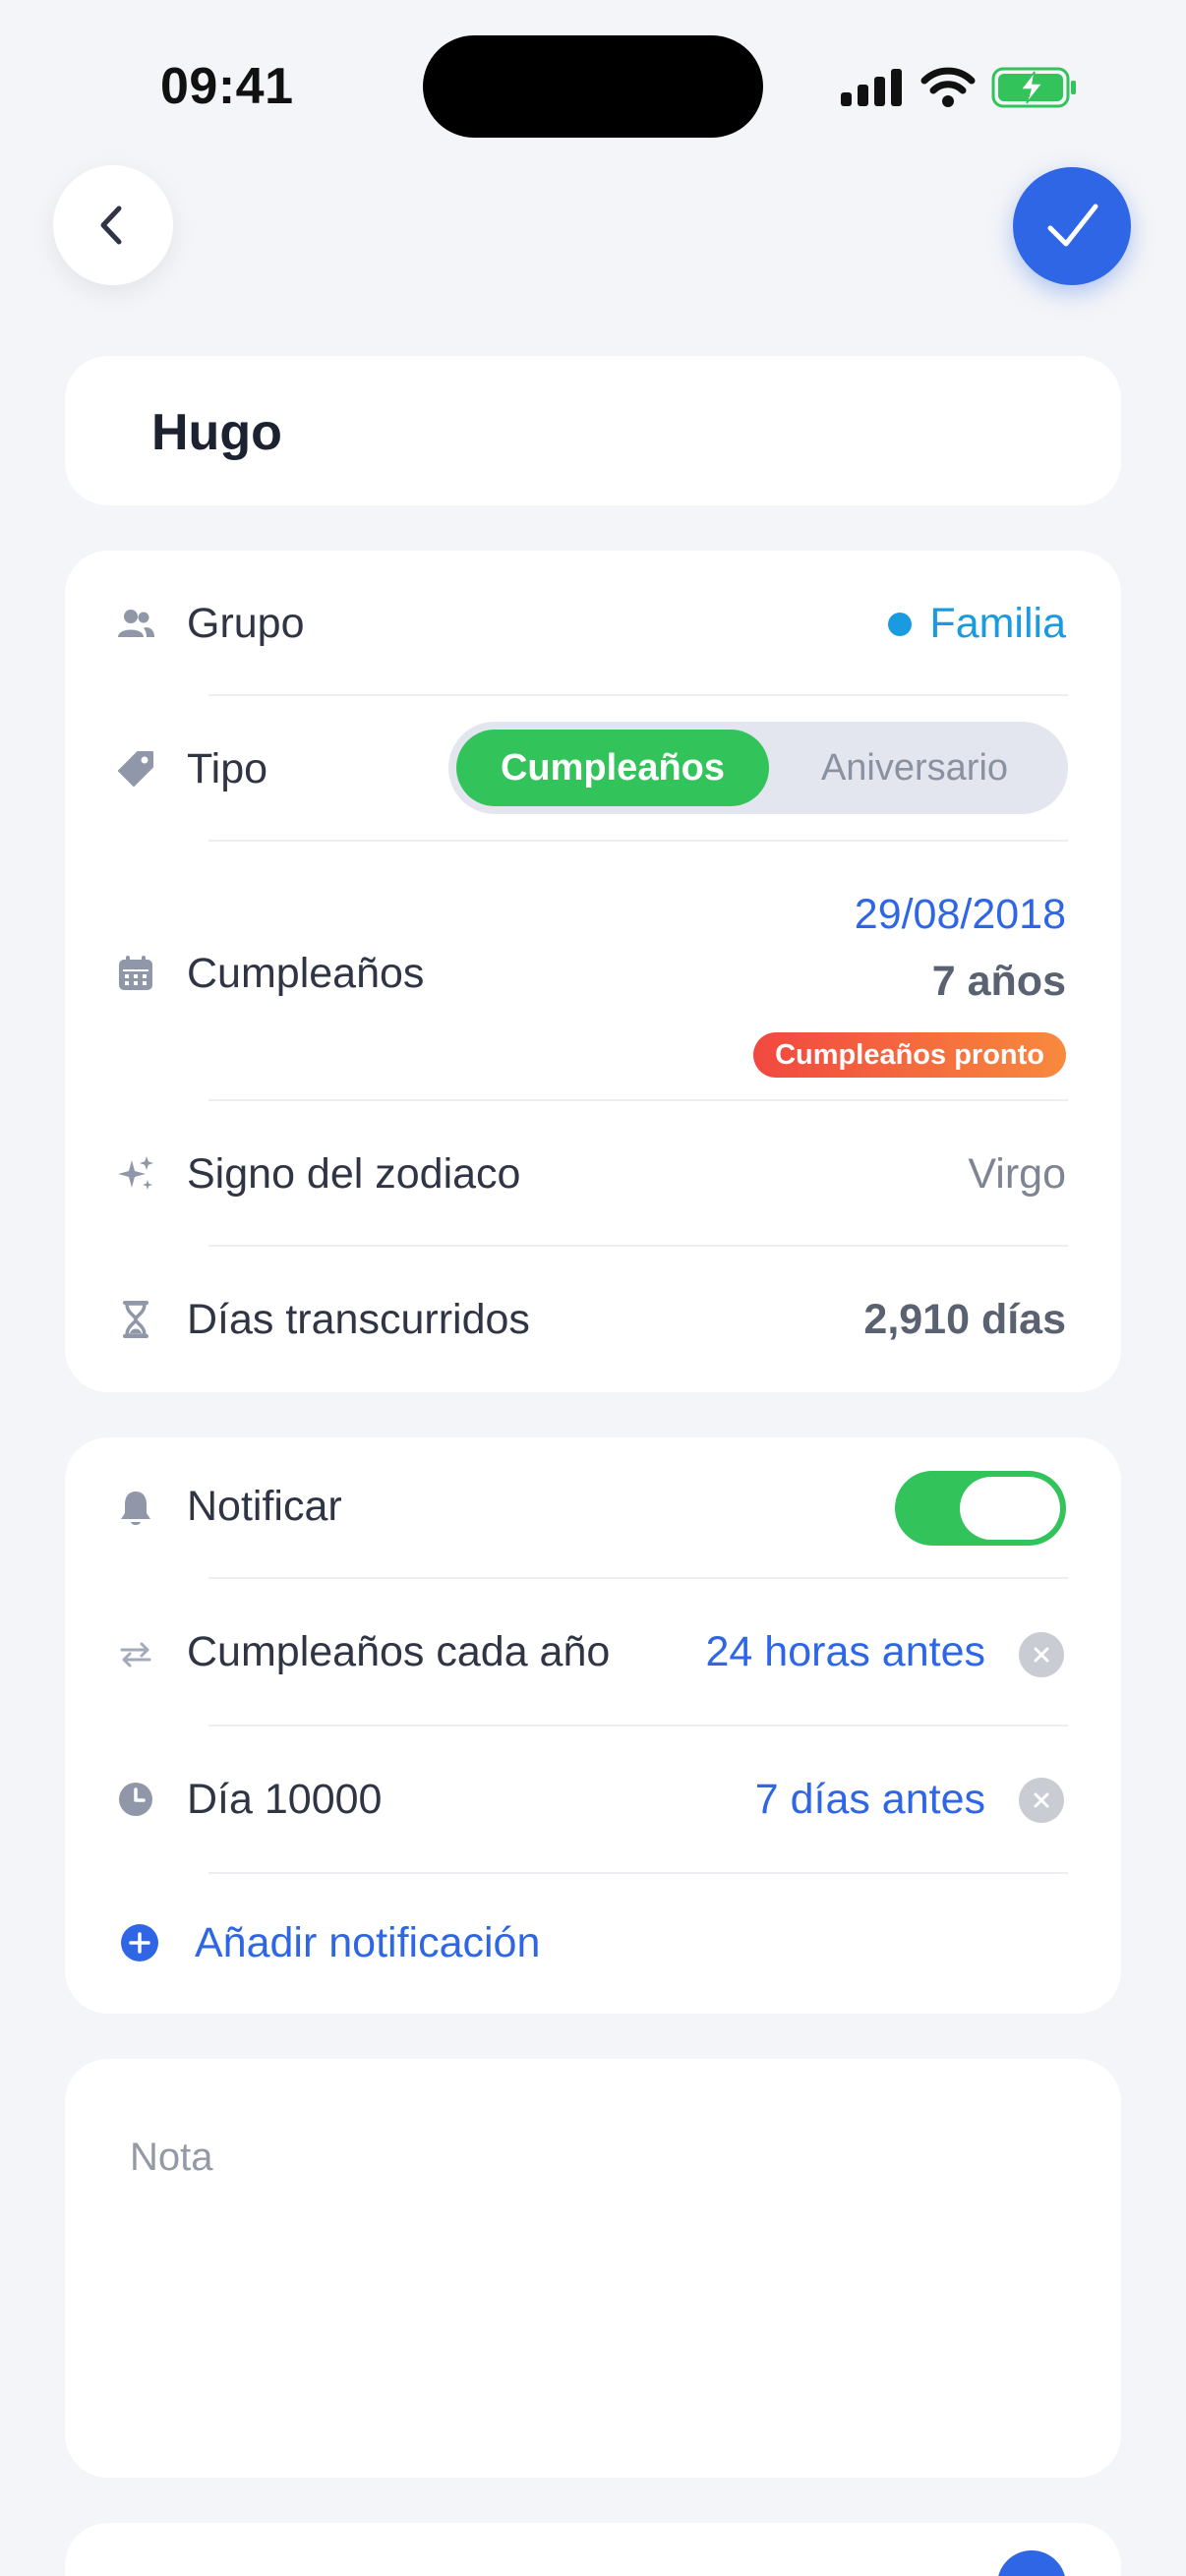 This screenshot has height=2576, width=1186. What do you see at coordinates (358, 1319) in the screenshot?
I see `elapsed-days-label: Días transcurridos` at bounding box center [358, 1319].